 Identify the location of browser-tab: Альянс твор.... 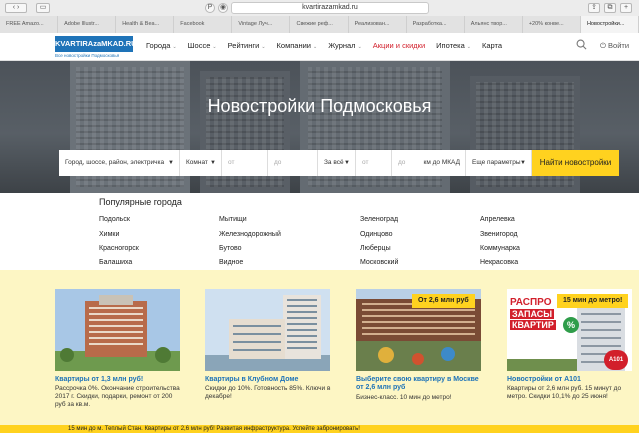
(493, 24).